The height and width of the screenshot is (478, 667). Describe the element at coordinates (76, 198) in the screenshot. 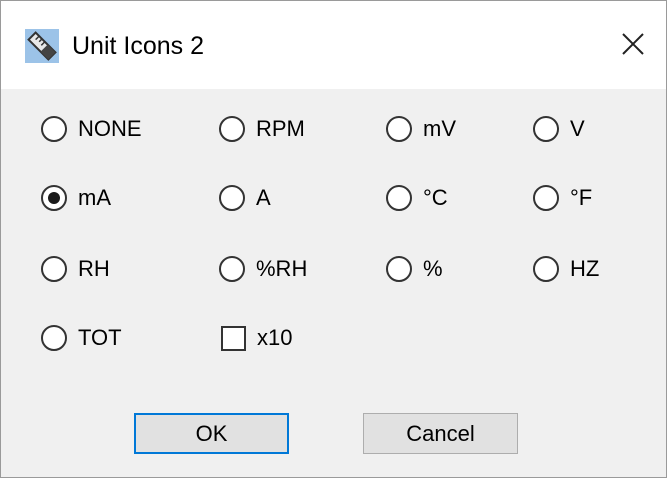

I see `radio-option-ma: mA` at that location.